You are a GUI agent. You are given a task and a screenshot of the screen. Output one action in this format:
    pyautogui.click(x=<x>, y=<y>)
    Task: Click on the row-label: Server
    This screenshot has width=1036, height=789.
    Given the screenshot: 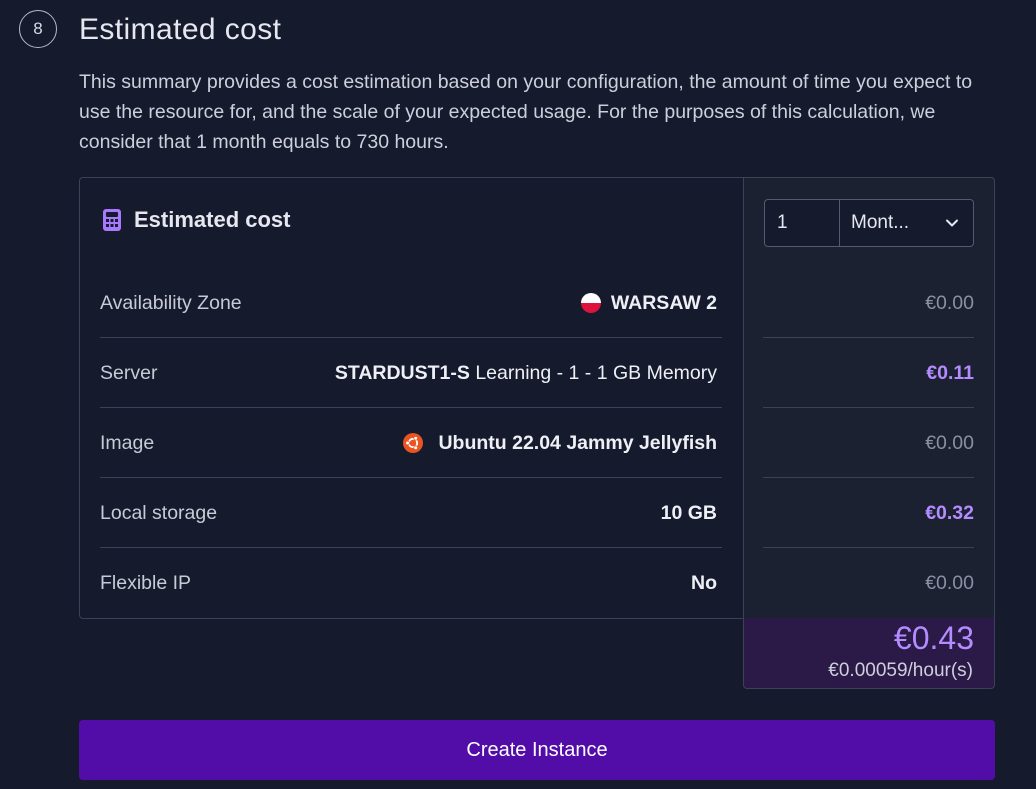 What is the action you would take?
    pyautogui.click(x=129, y=372)
    